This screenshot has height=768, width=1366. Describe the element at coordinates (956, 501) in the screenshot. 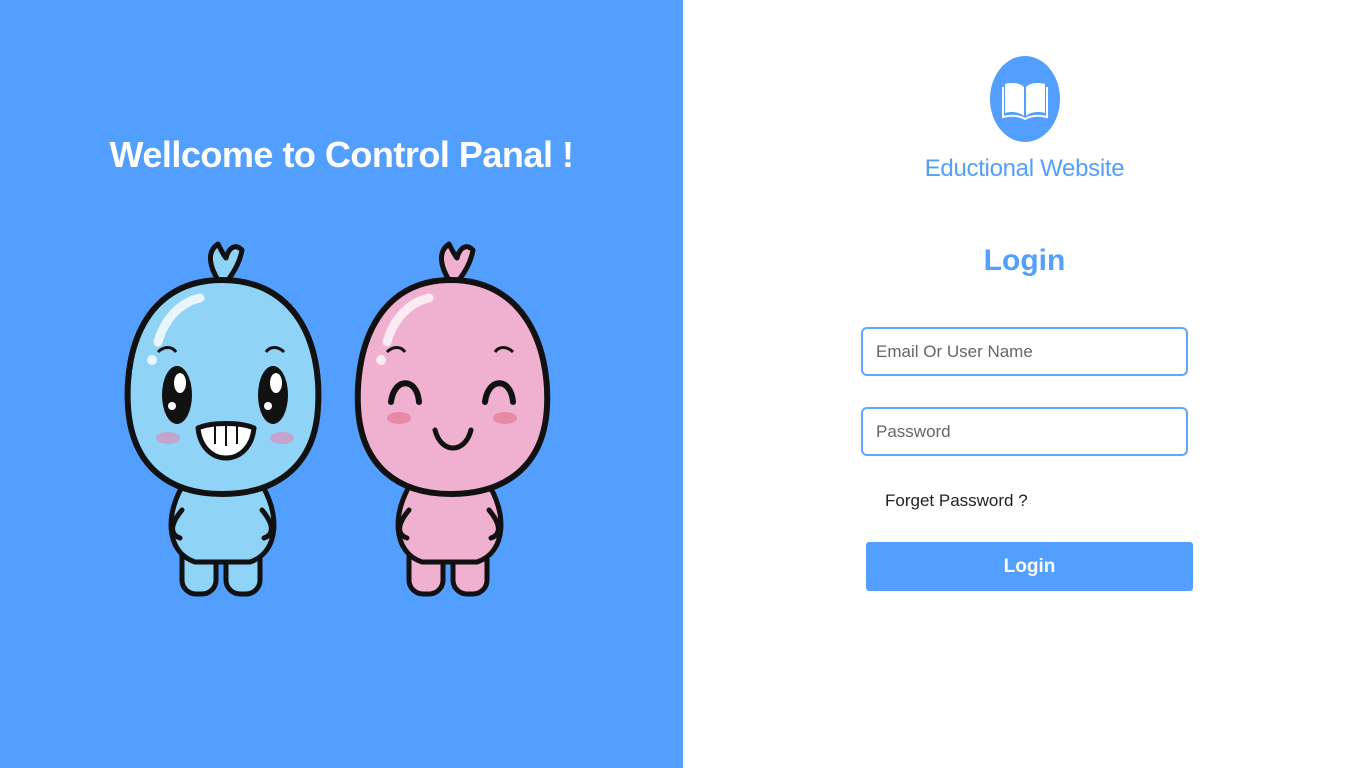

I see `forgot-password-link: Forget Password ?` at that location.